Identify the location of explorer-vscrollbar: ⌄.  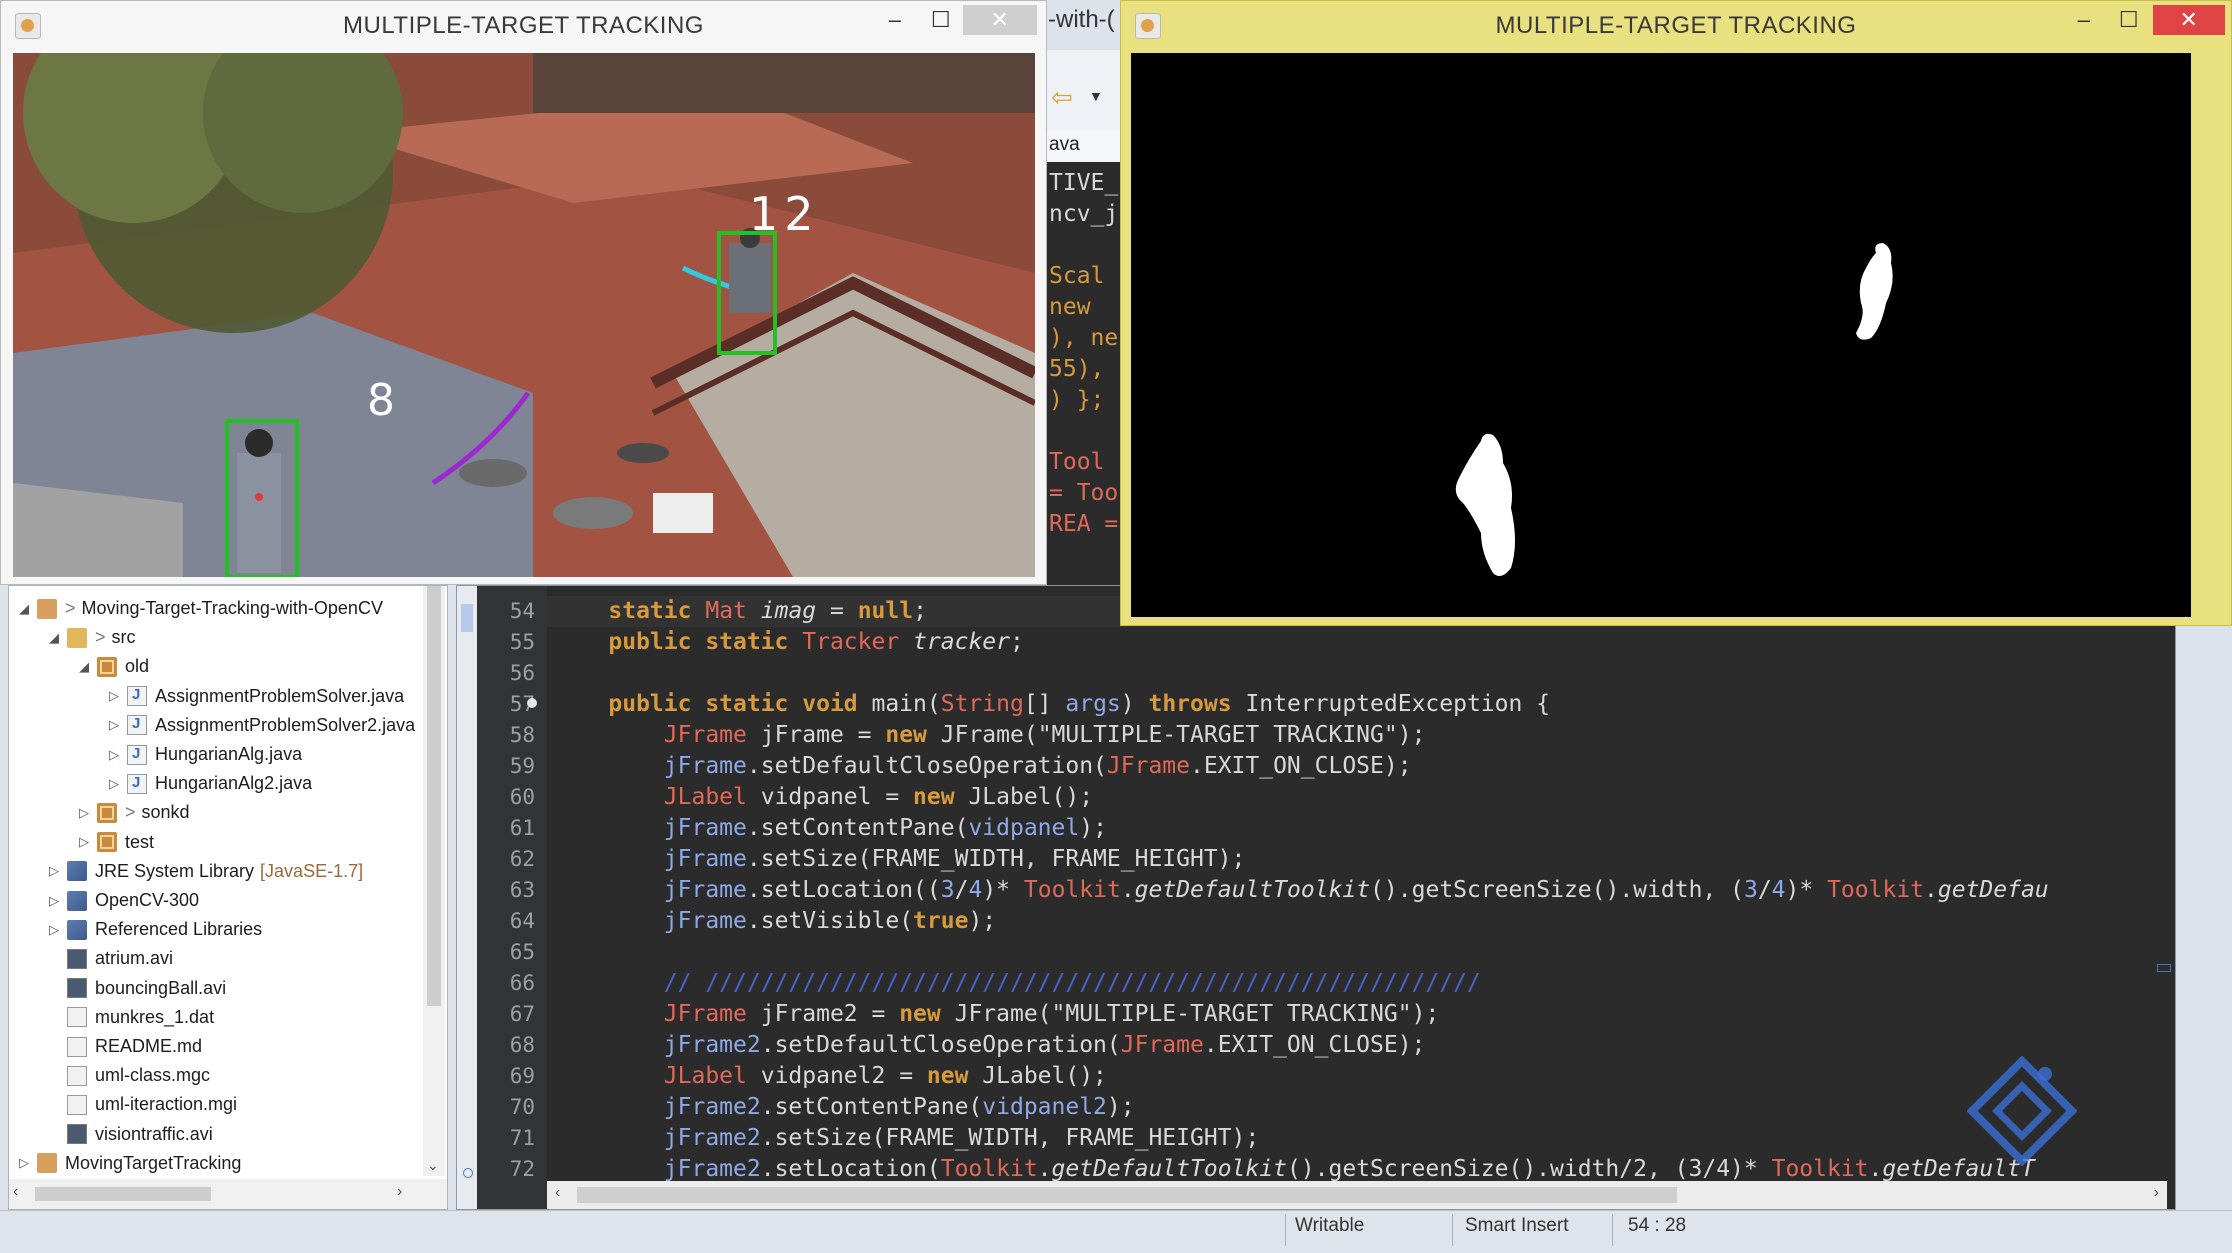
(434, 881).